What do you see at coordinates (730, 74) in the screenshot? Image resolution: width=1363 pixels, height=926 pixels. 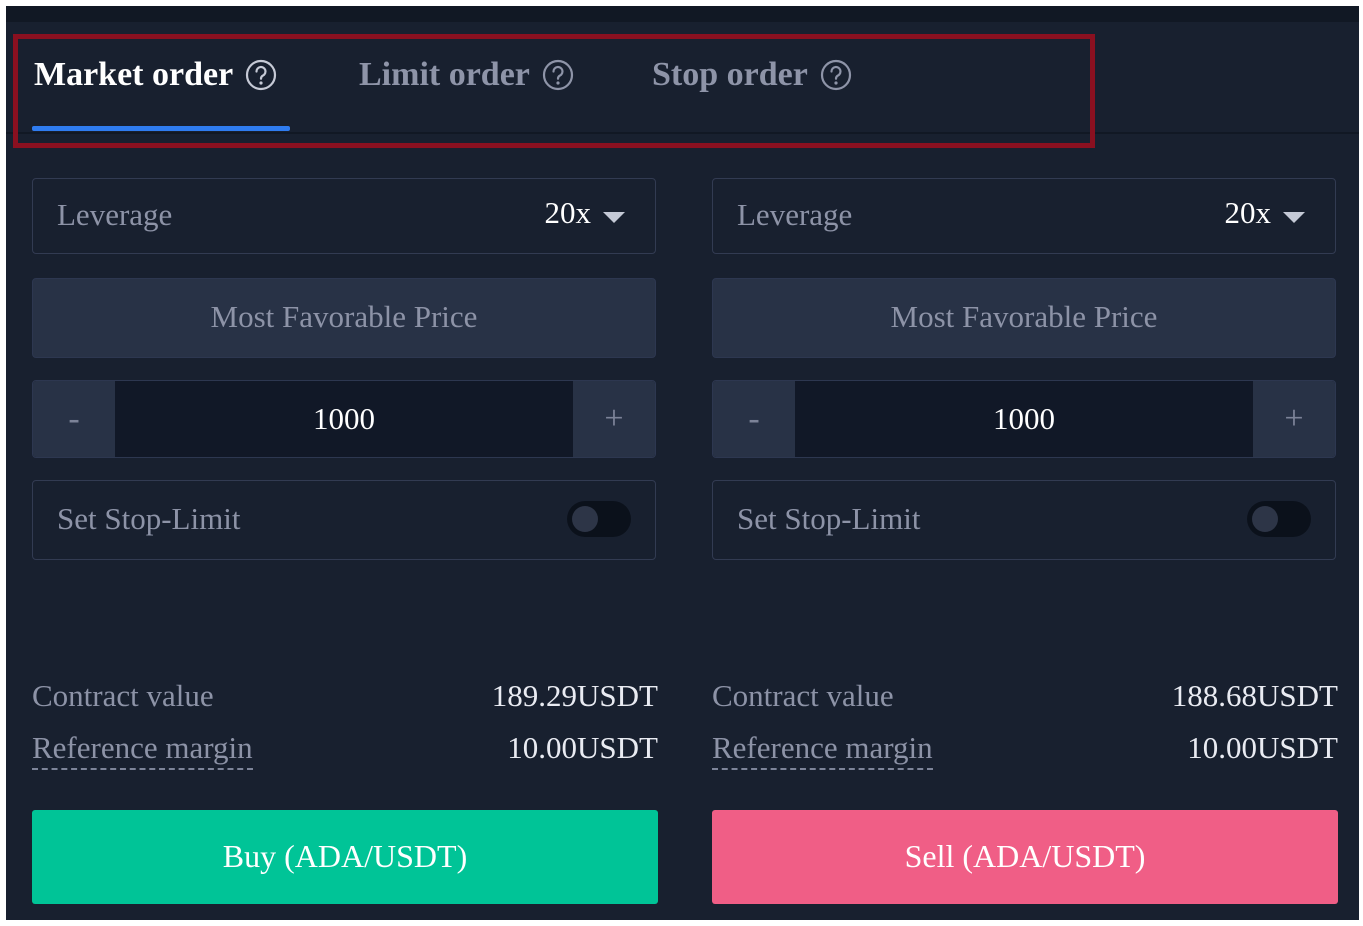 I see `tab-stop-order-label: Stop order` at bounding box center [730, 74].